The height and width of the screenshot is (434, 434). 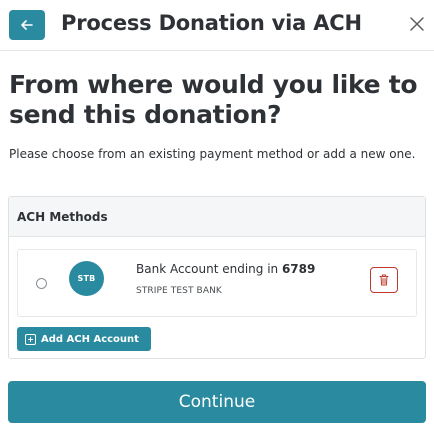 I want to click on bank-logo-text: STB, so click(x=86, y=278).